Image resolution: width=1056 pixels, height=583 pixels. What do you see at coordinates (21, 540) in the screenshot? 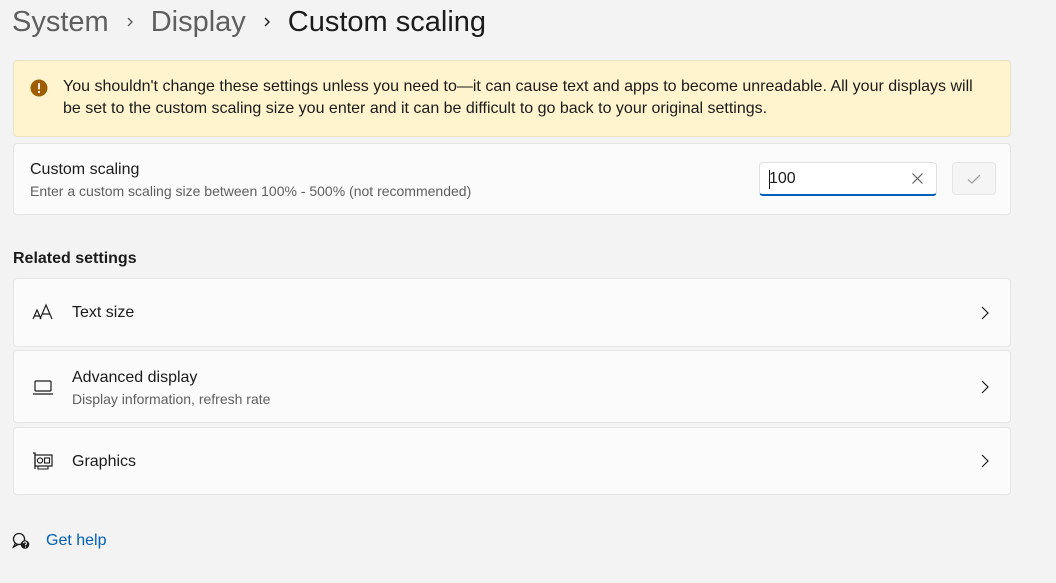
I see `help-icon` at bounding box center [21, 540].